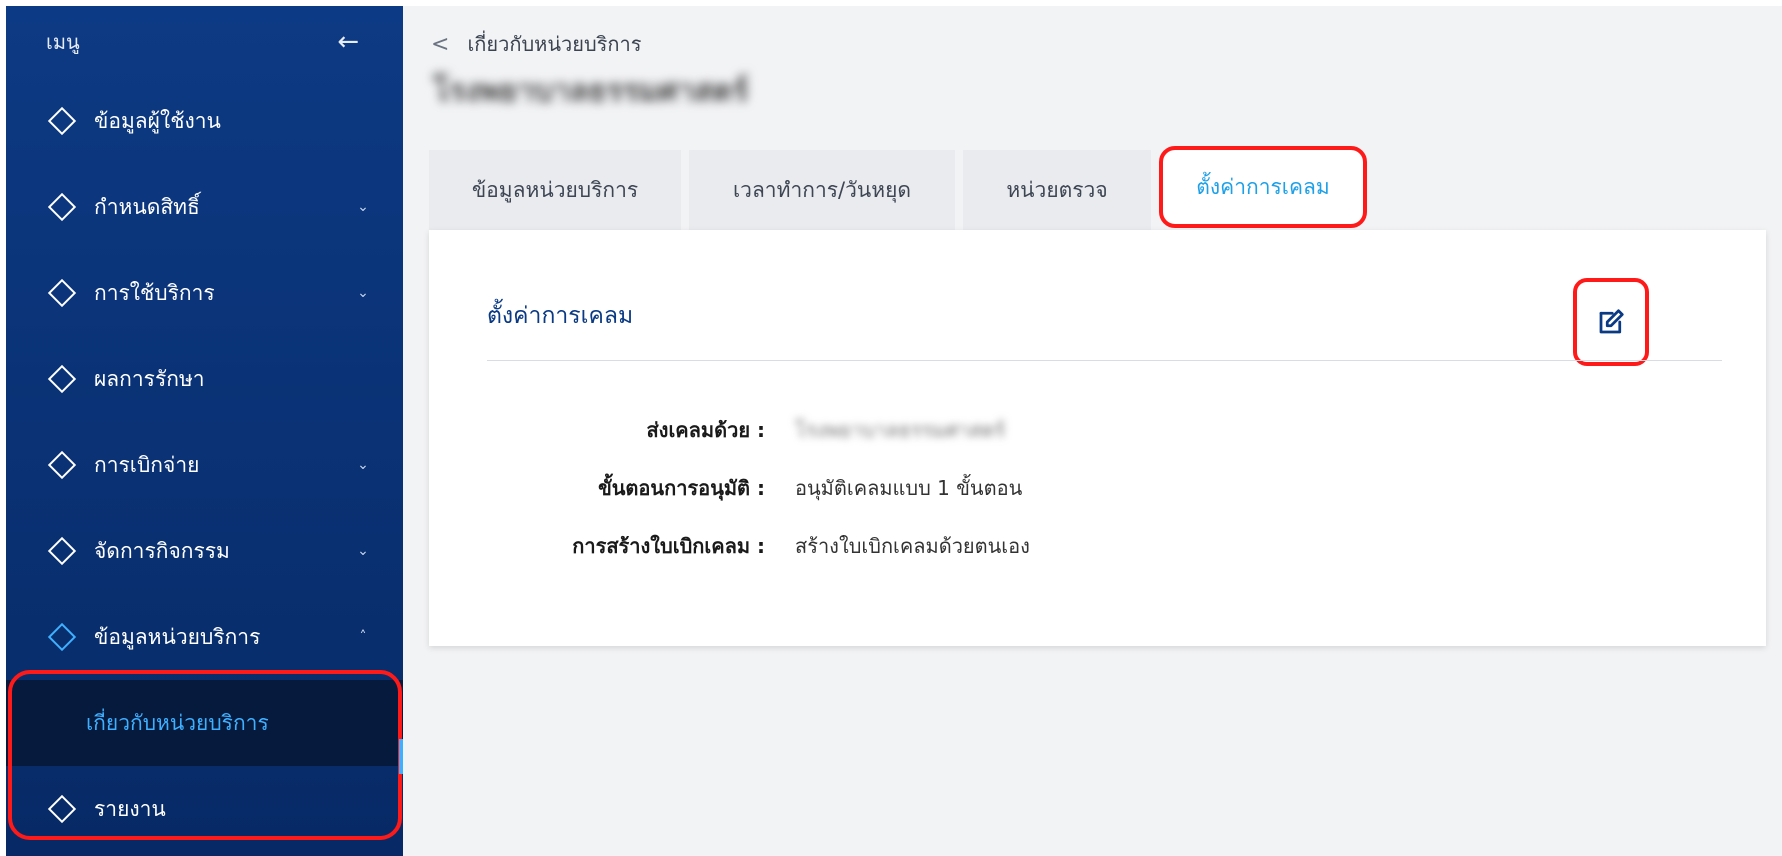  Describe the element at coordinates (668, 546) in the screenshot. I see `field-label: การสร้างใบเบิกเคลม :` at that location.